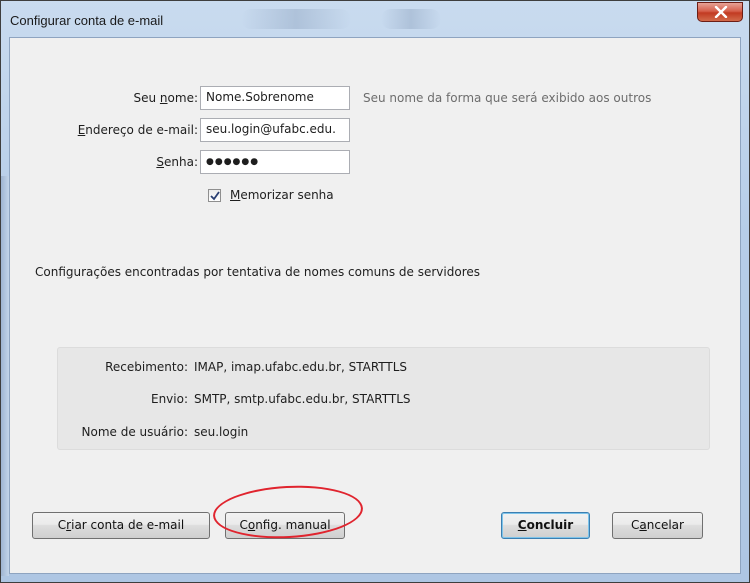  I want to click on window-frame-edge, so click(5, 376).